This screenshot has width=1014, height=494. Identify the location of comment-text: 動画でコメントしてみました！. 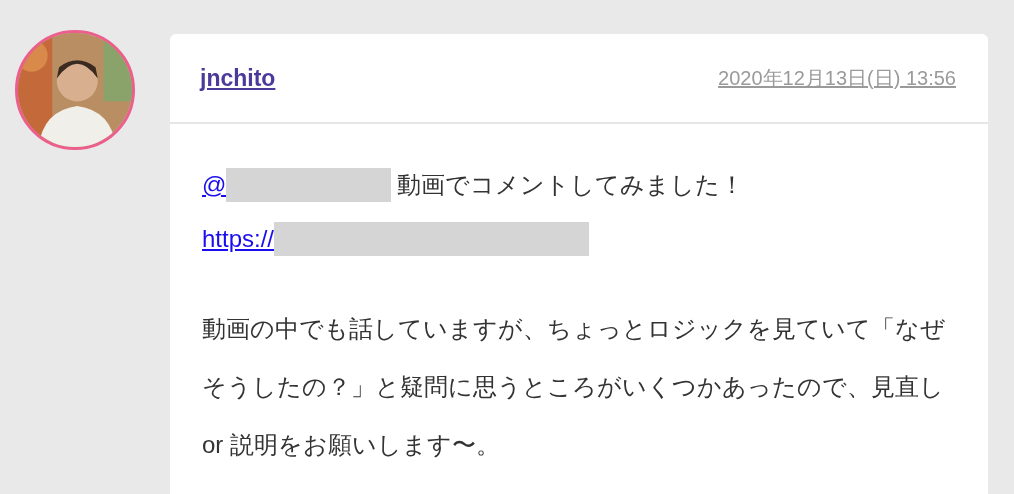
(571, 185).